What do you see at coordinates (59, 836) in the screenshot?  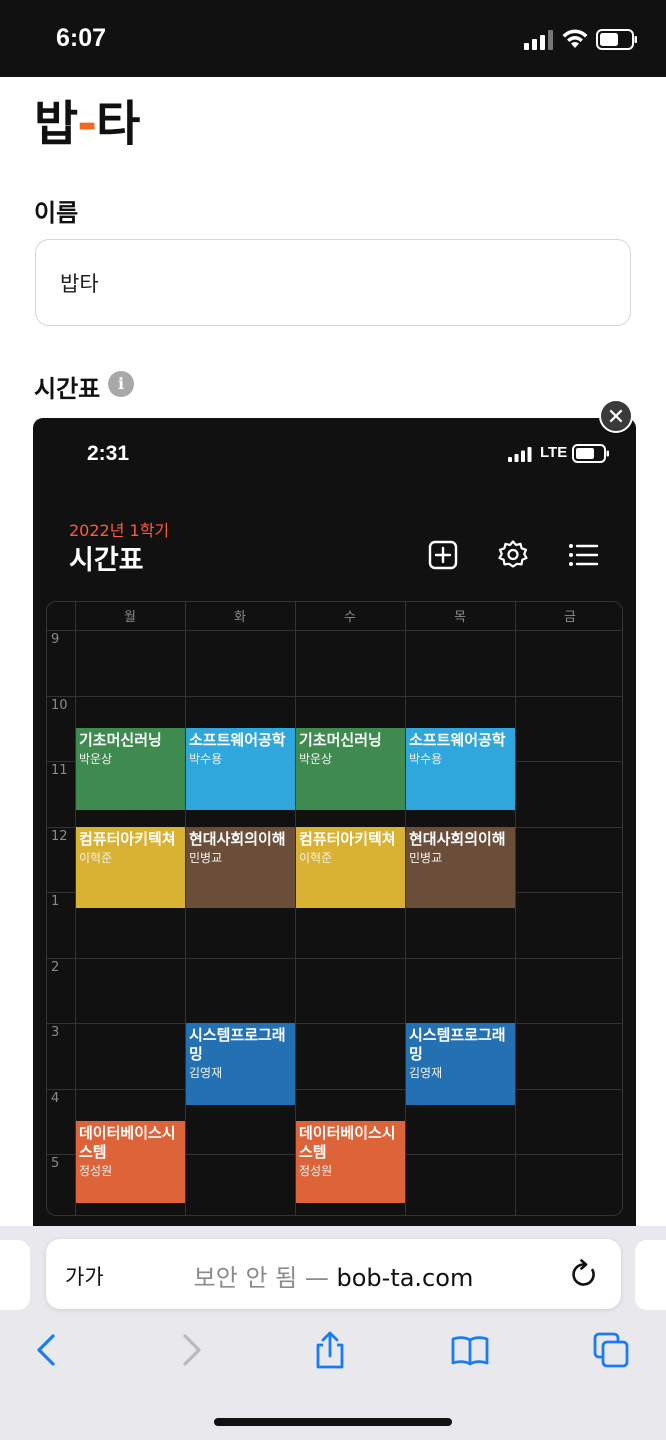 I see `hour-label: 12` at bounding box center [59, 836].